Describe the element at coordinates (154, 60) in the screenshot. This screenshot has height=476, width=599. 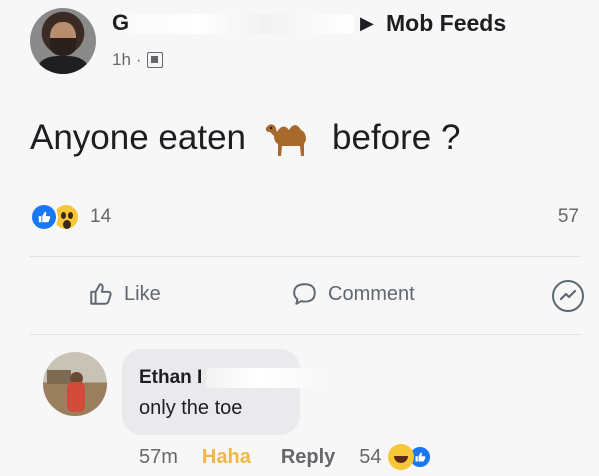
I see `group-privacy-icon` at that location.